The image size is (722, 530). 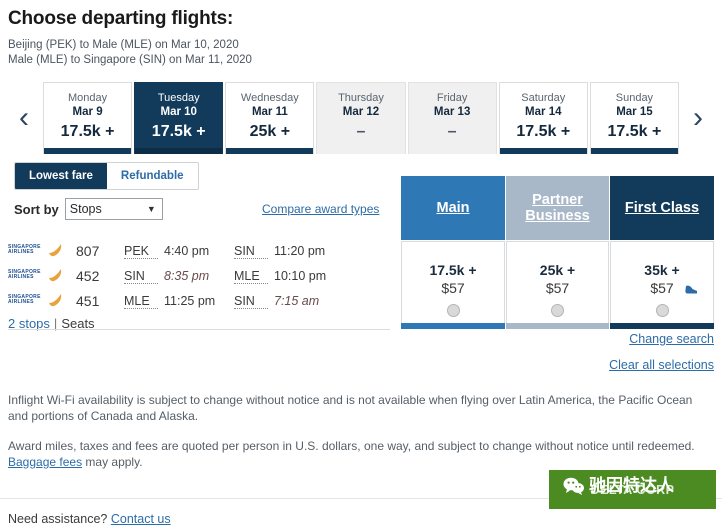 I want to click on cabin-header-row: Main Partner Business First Class, so click(x=558, y=208).